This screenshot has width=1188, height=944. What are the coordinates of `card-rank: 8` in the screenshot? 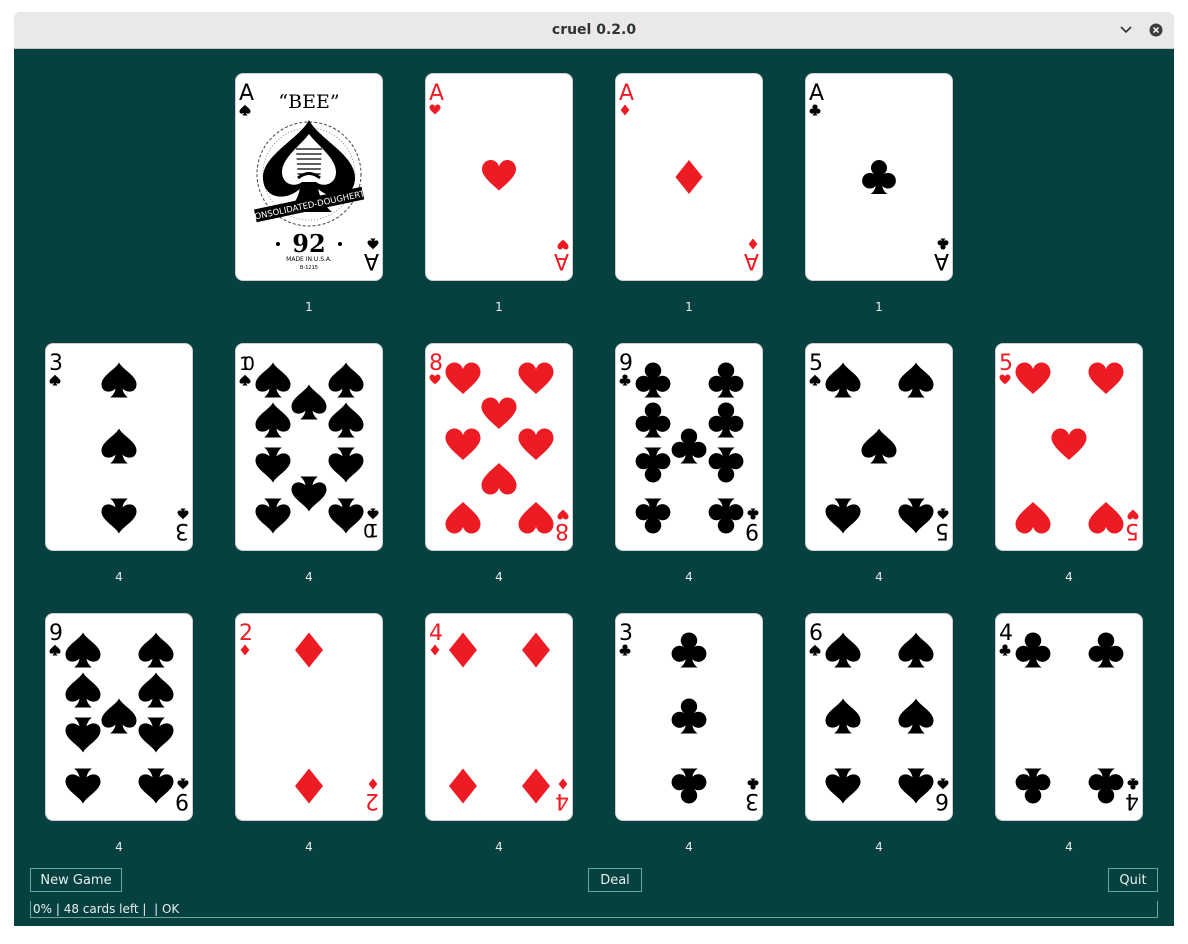 It's located at (436, 363).